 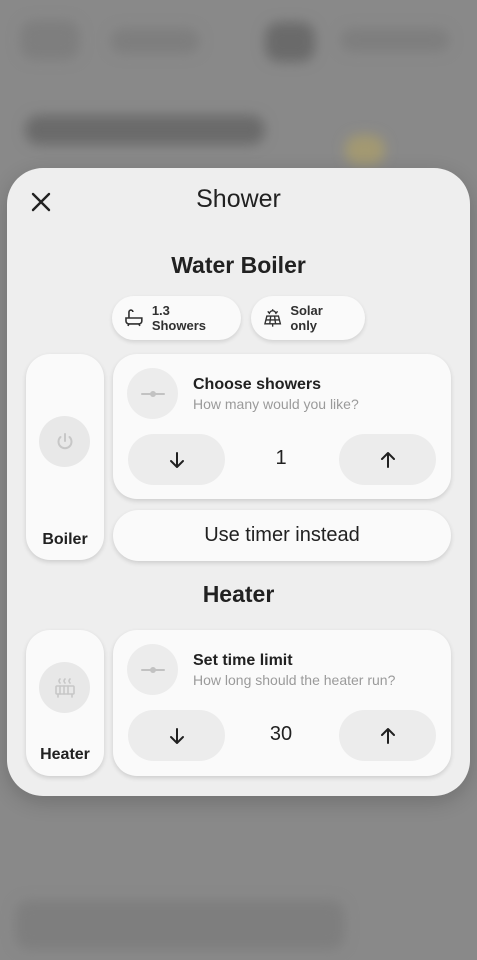 I want to click on showers-value: 1, so click(x=281, y=458).